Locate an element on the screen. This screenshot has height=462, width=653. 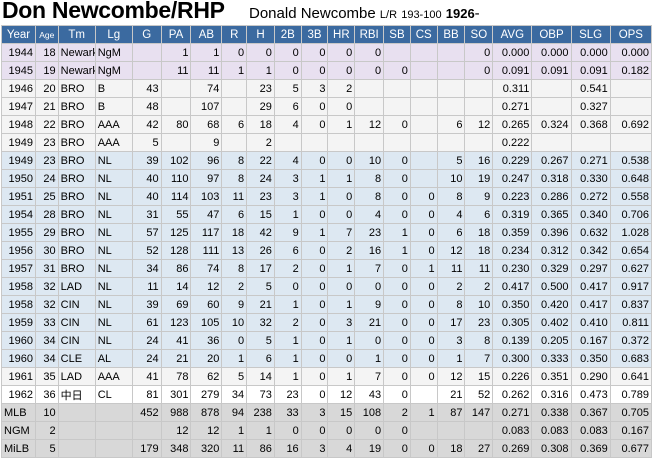
season-row: 1947 21 BRO B 48 107 29 6 0 0 0.271 0.327 is located at coordinates (327, 106).